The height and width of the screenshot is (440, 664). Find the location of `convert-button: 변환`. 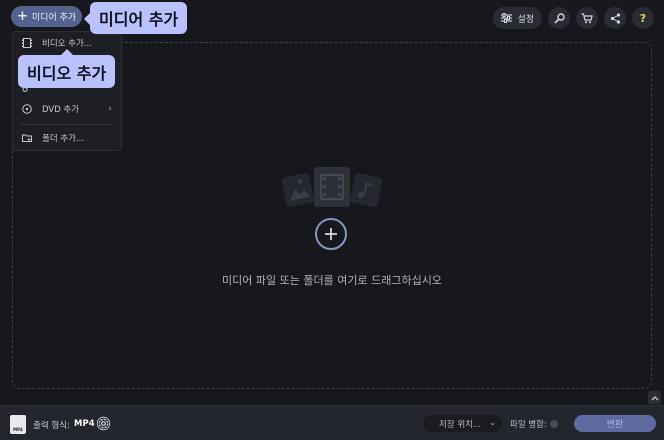

convert-button: 변환 is located at coordinates (615, 423).